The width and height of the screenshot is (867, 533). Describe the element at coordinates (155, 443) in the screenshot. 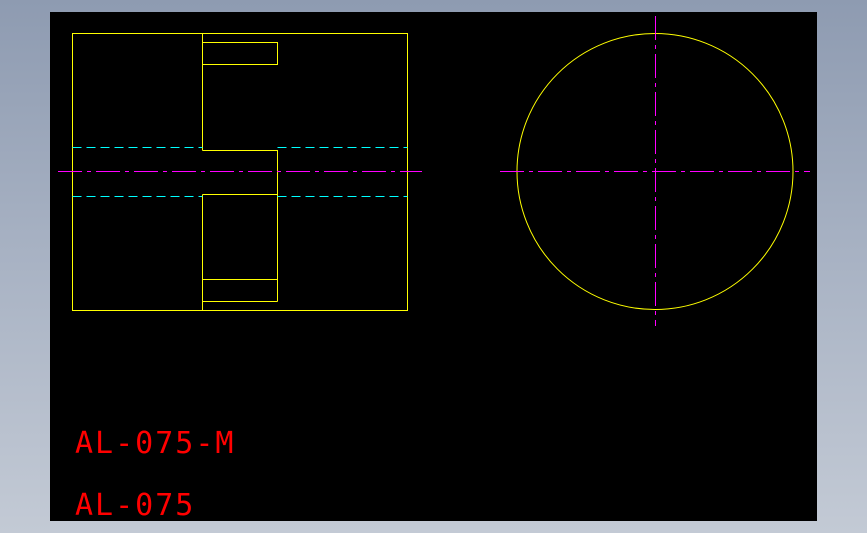

I see `part-number-model-label: AL-075-M` at that location.